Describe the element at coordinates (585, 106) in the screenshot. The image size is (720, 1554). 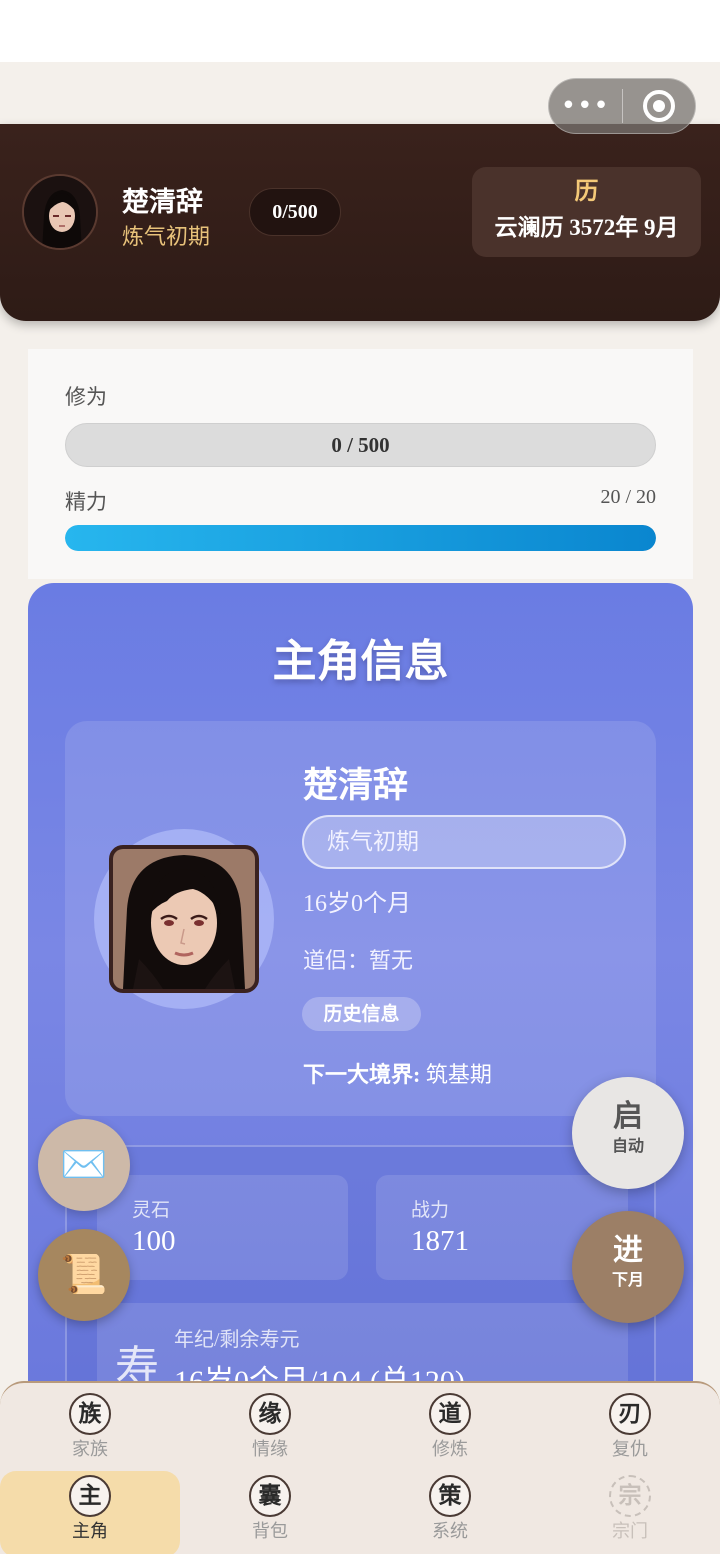
I see `more-icon: •••` at that location.